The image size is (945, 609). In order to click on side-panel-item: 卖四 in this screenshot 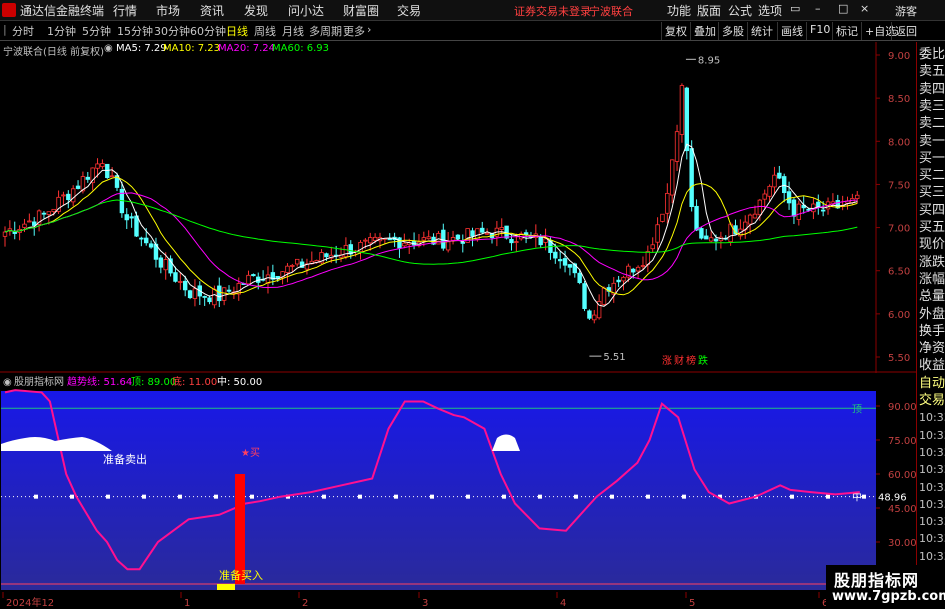, I will do `click(932, 89)`.